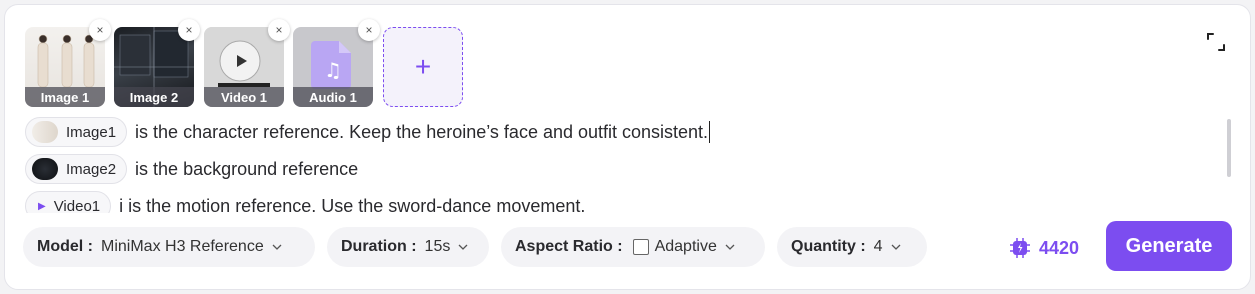 This screenshot has width=1255, height=294. I want to click on reference-chip-video-1: ▶ Video1, so click(68, 202).